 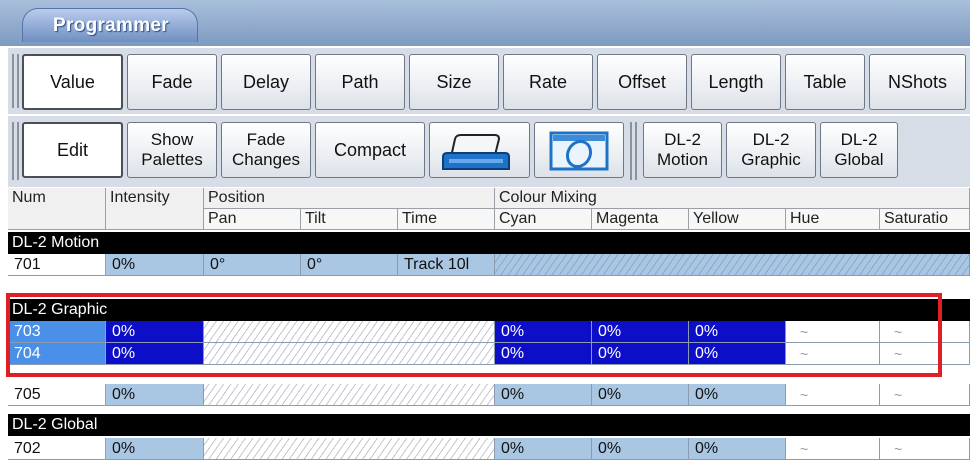 What do you see at coordinates (925, 219) in the screenshot?
I see `col-header-saturation: Saturatio` at bounding box center [925, 219].